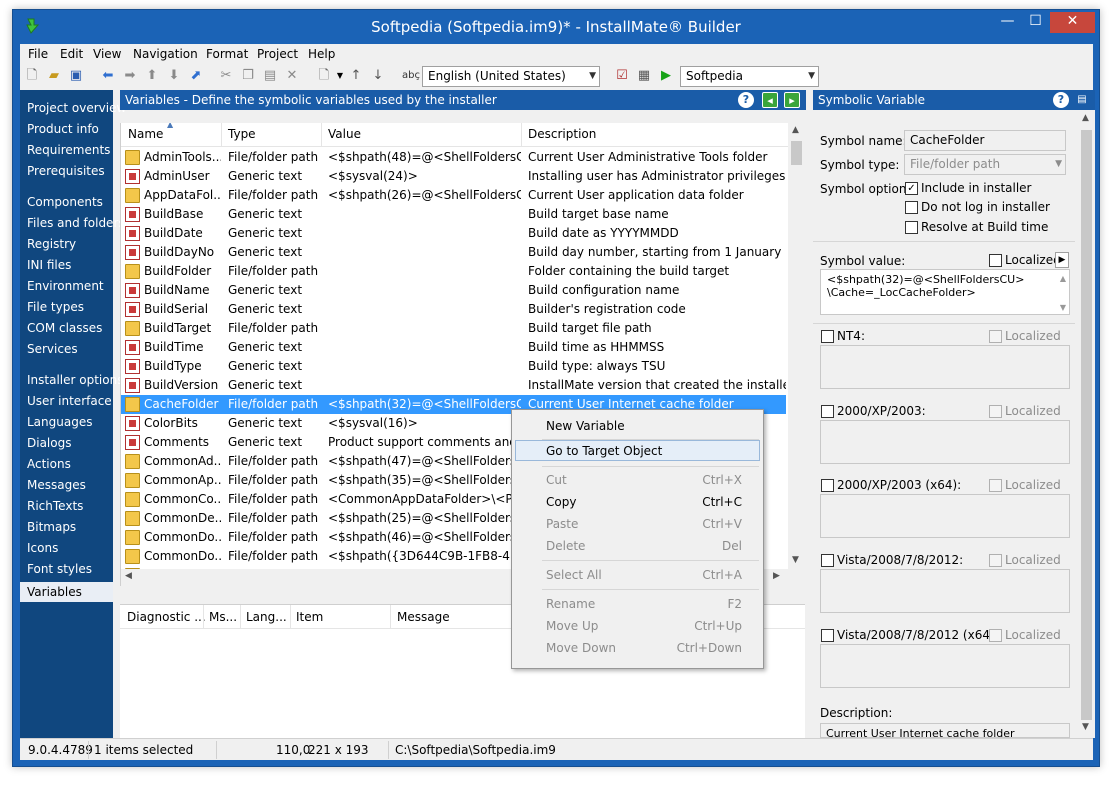 The image size is (1116, 785). I want to click on xp64-value-field, so click(945, 516).